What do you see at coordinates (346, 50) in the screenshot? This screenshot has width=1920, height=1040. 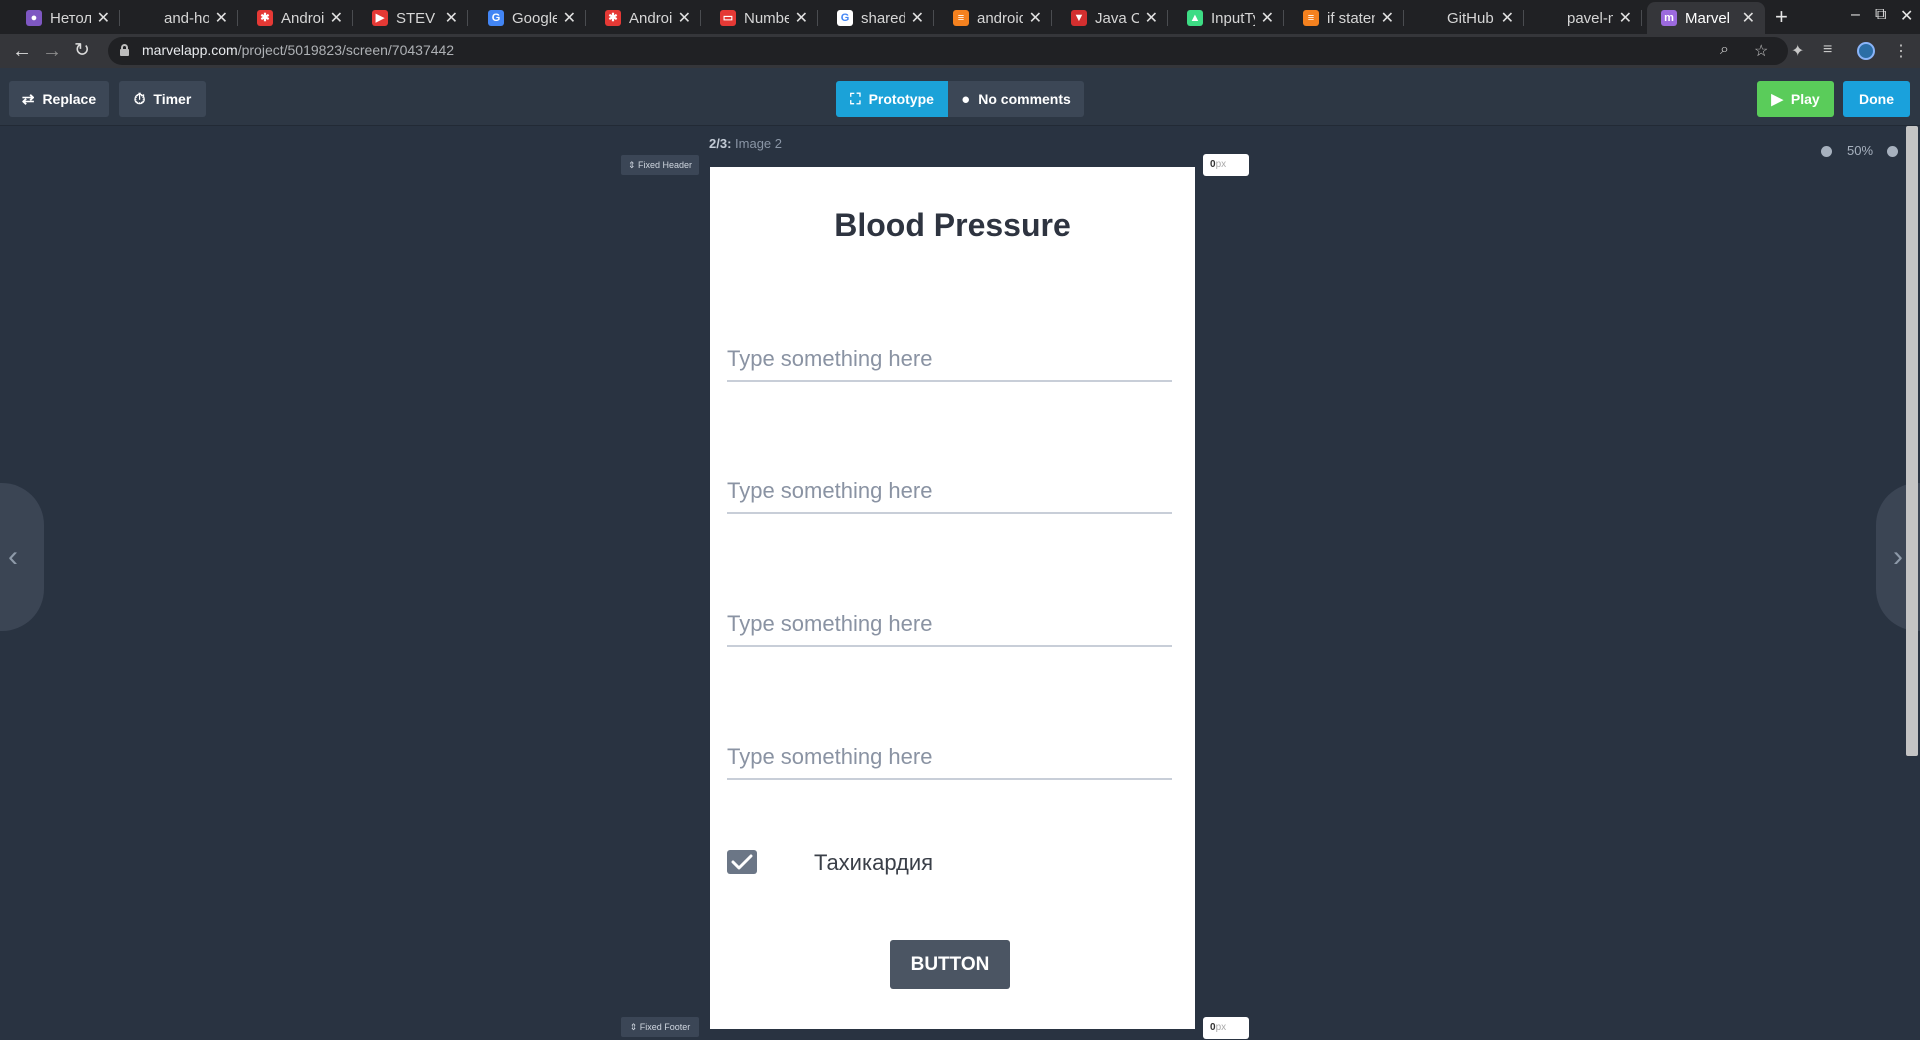 I see `url-path: /project/5019823/screen/70437442` at bounding box center [346, 50].